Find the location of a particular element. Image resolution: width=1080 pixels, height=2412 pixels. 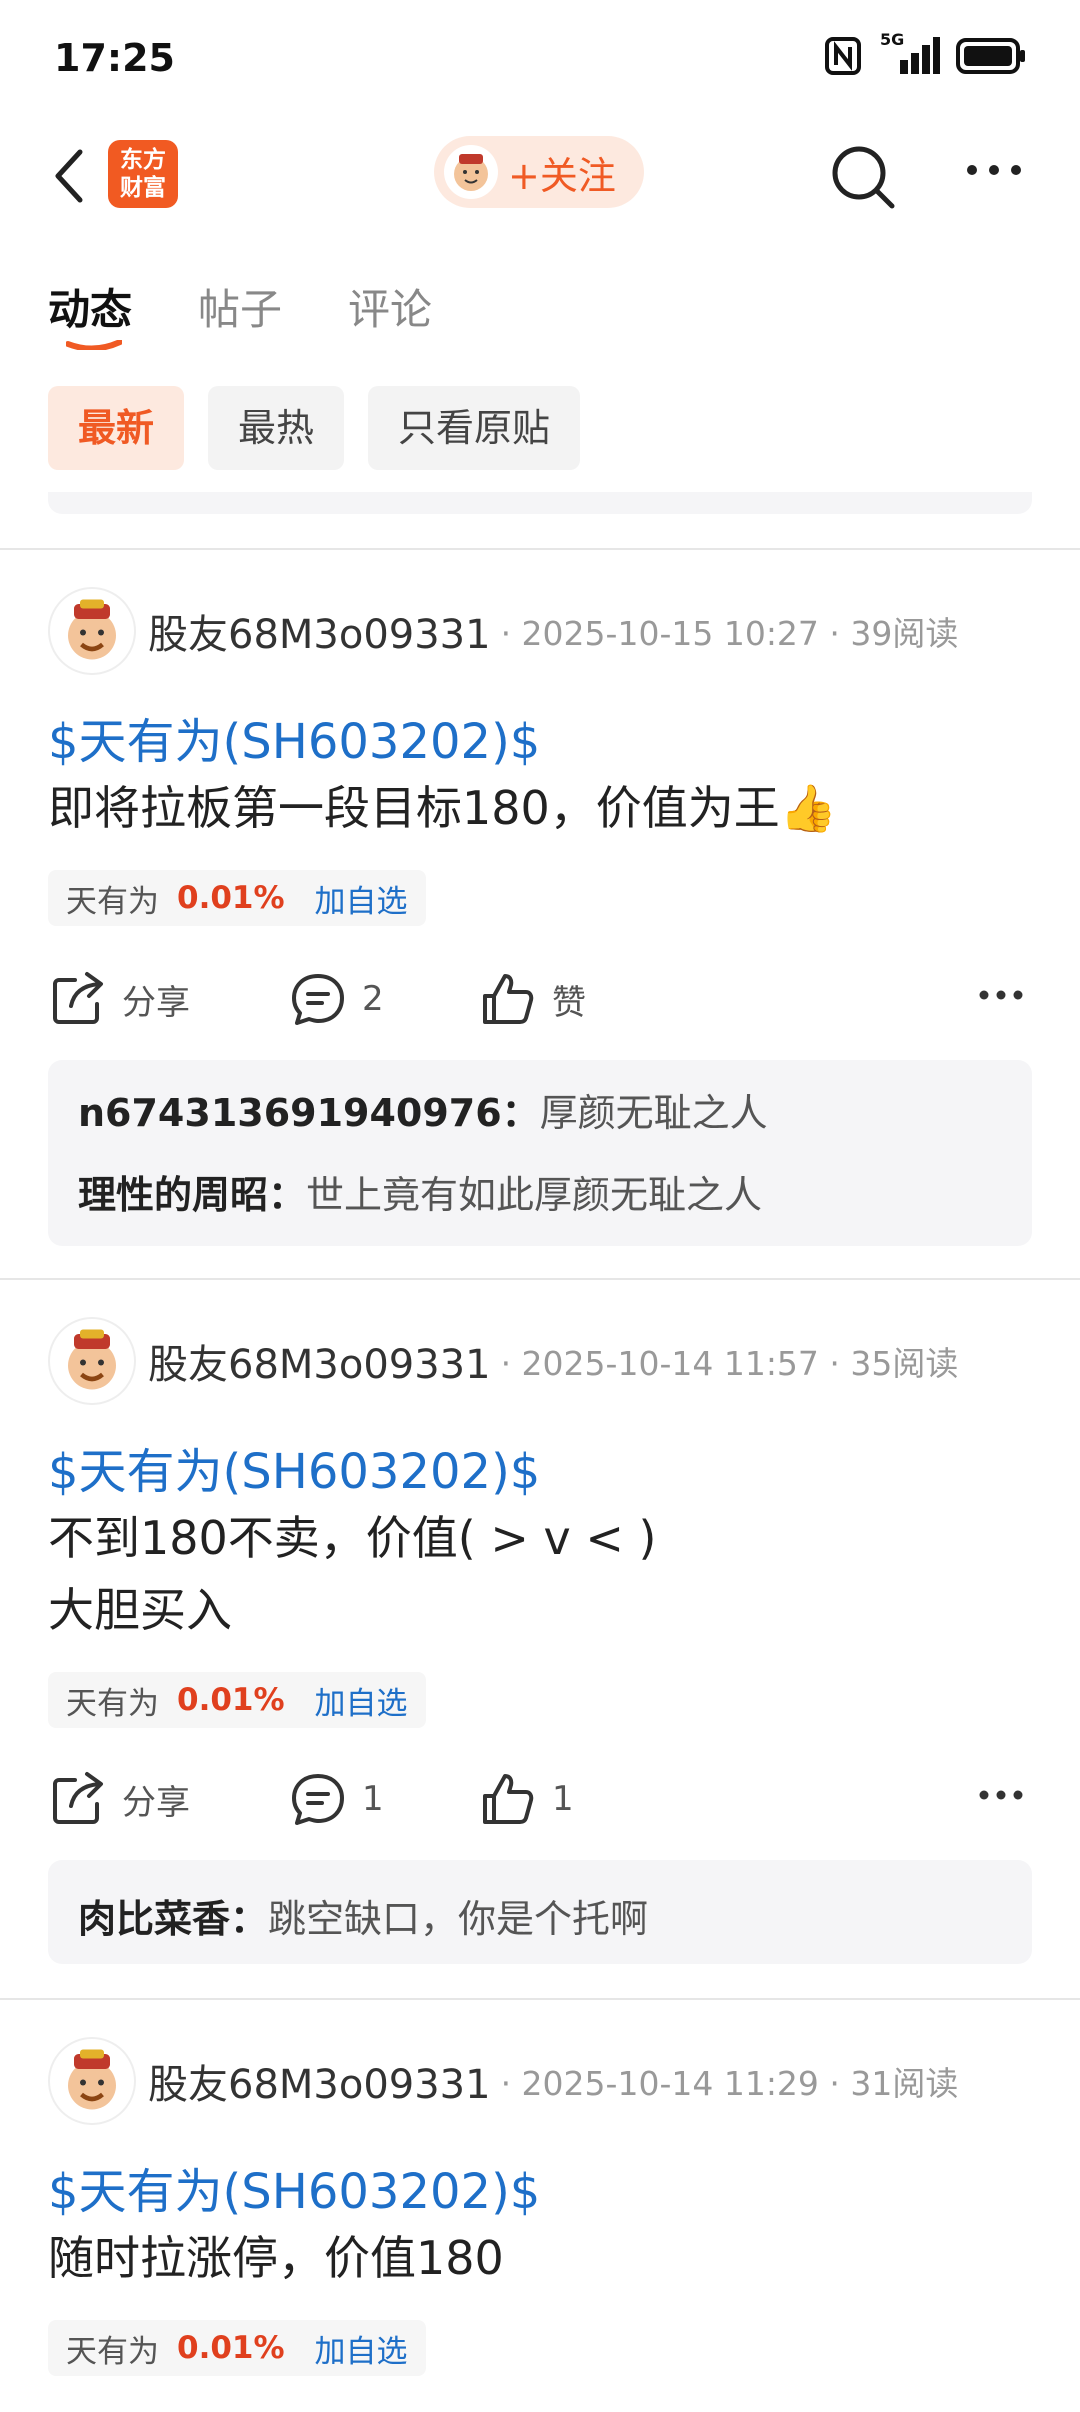

post-header: 股友68M3o09331 · 2025-10-14 11:57 · 35阅读 is located at coordinates (503, 1361).